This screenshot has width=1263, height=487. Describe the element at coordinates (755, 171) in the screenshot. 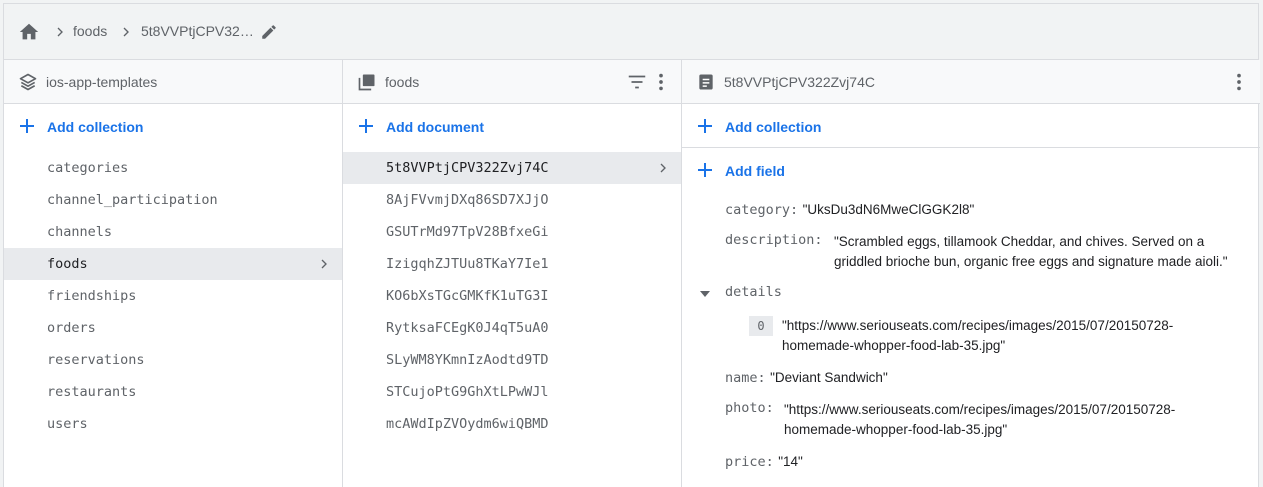

I see `add-field-label: Add field` at that location.